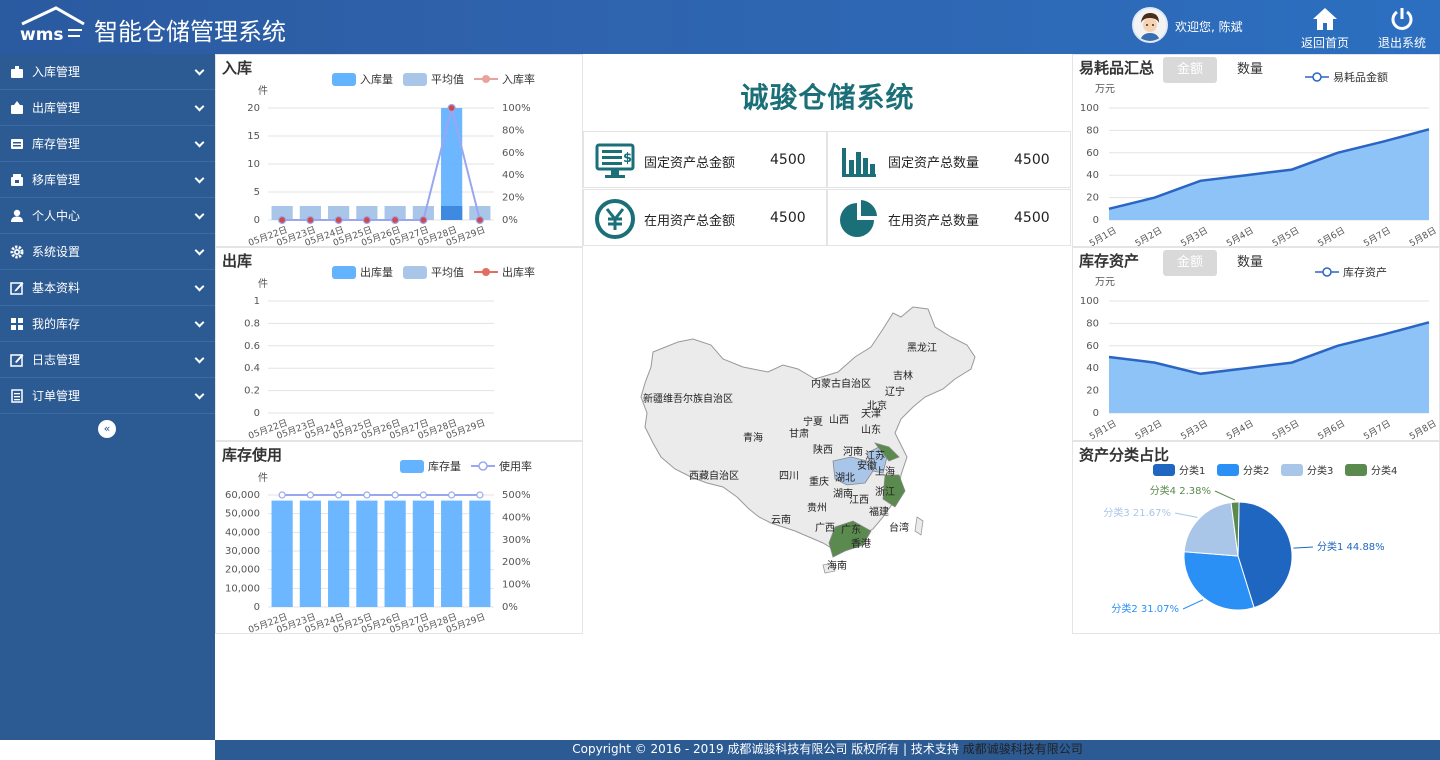 The height and width of the screenshot is (760, 1440). What do you see at coordinates (615, 160) in the screenshot?
I see `monitor-money-icon: $` at bounding box center [615, 160].